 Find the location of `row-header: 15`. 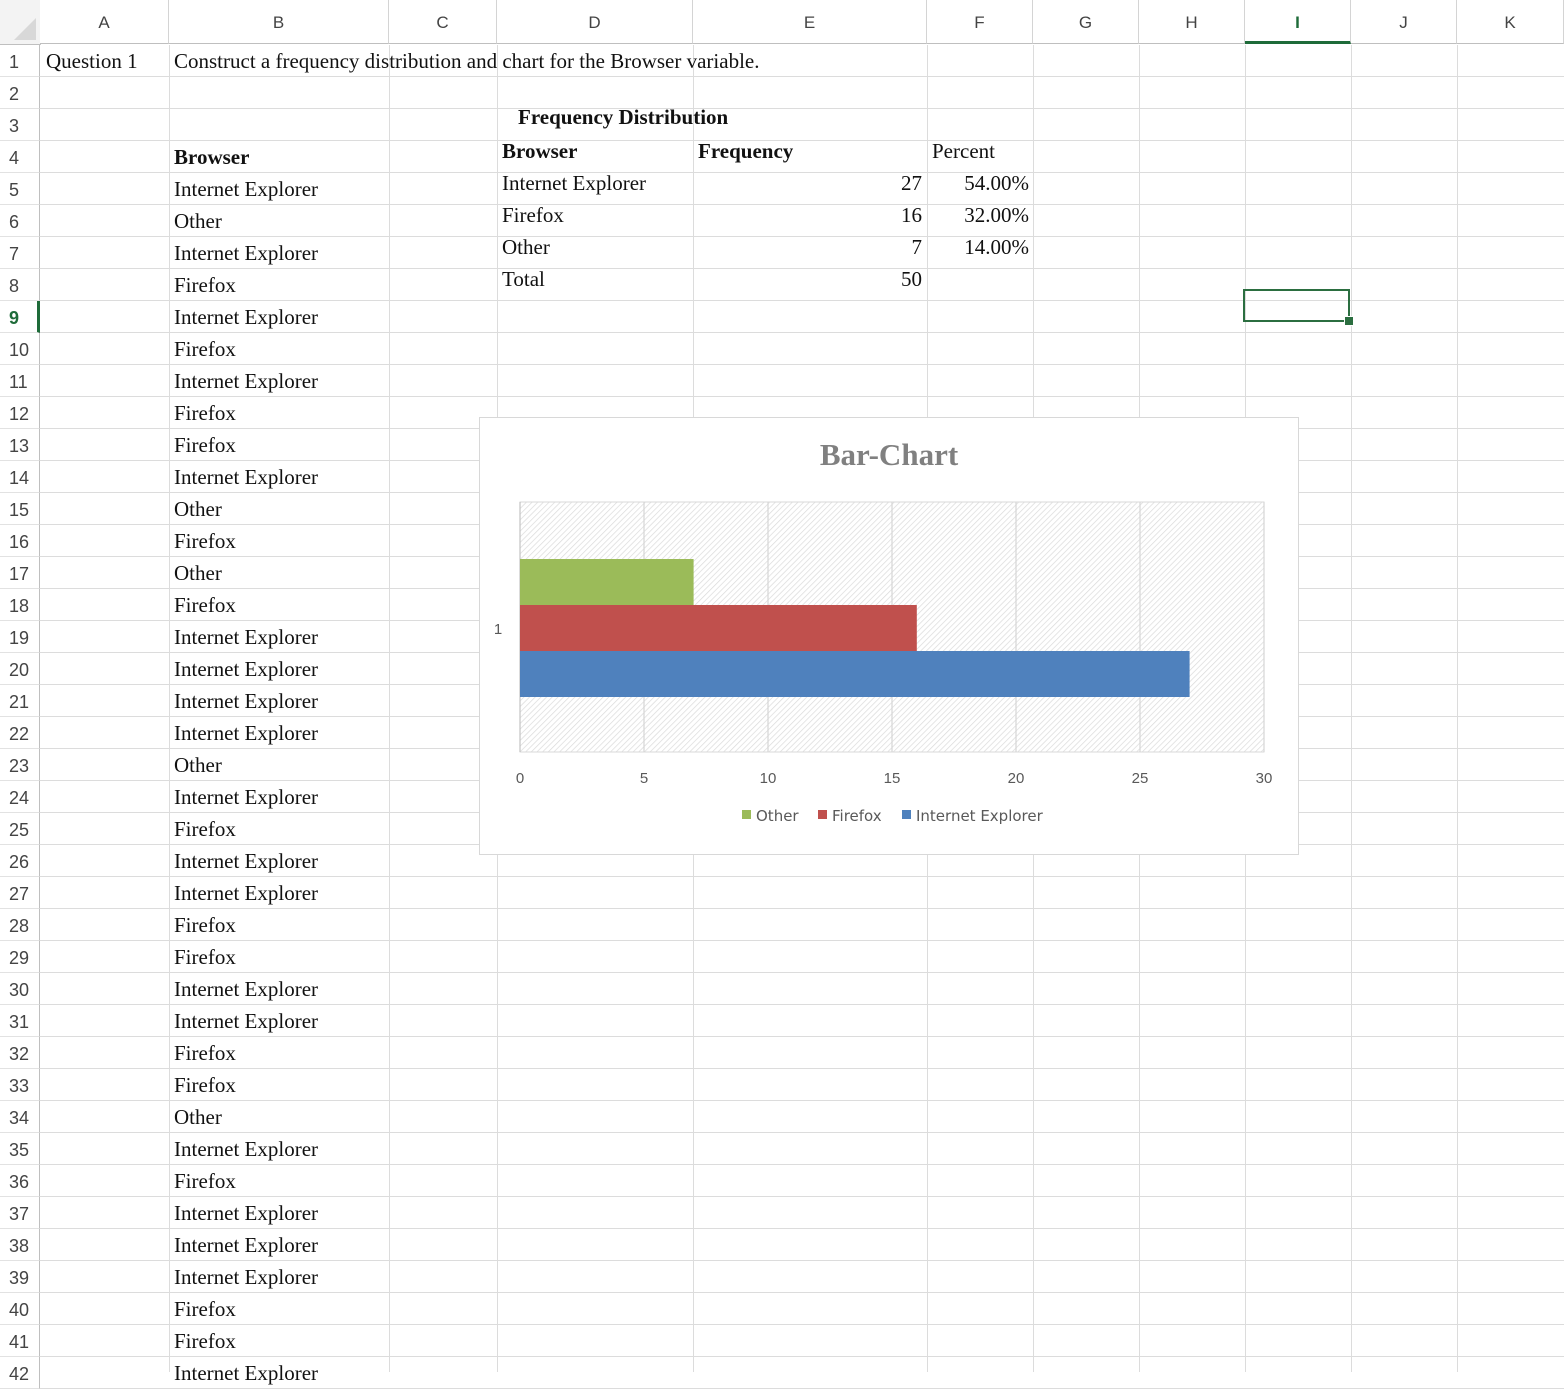

row-header: 15 is located at coordinates (20, 509).